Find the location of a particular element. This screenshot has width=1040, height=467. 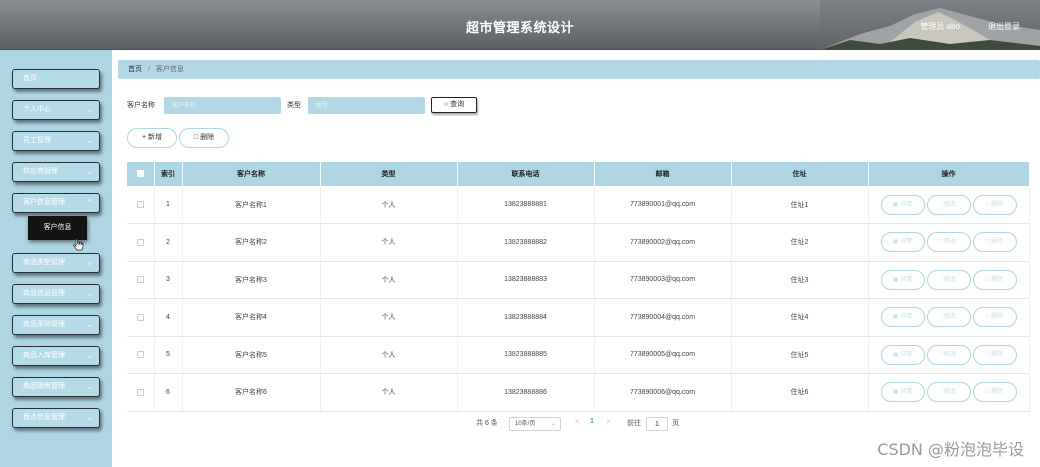

sidebar-item-label: 员工管理 is located at coordinates (37, 140).